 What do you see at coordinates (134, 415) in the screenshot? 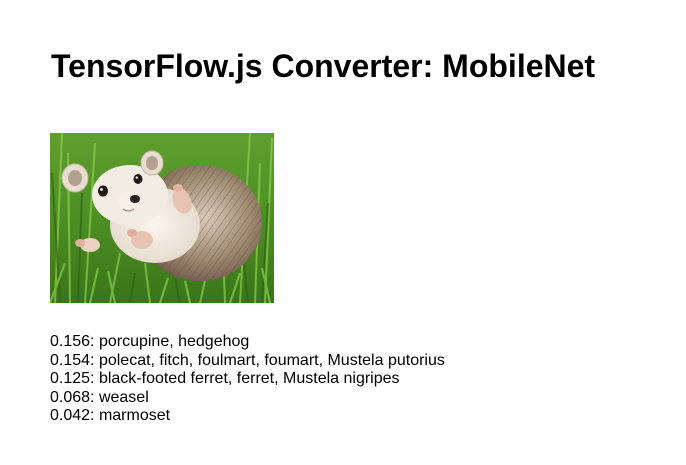
I see `prediction-label: marmoset` at bounding box center [134, 415].